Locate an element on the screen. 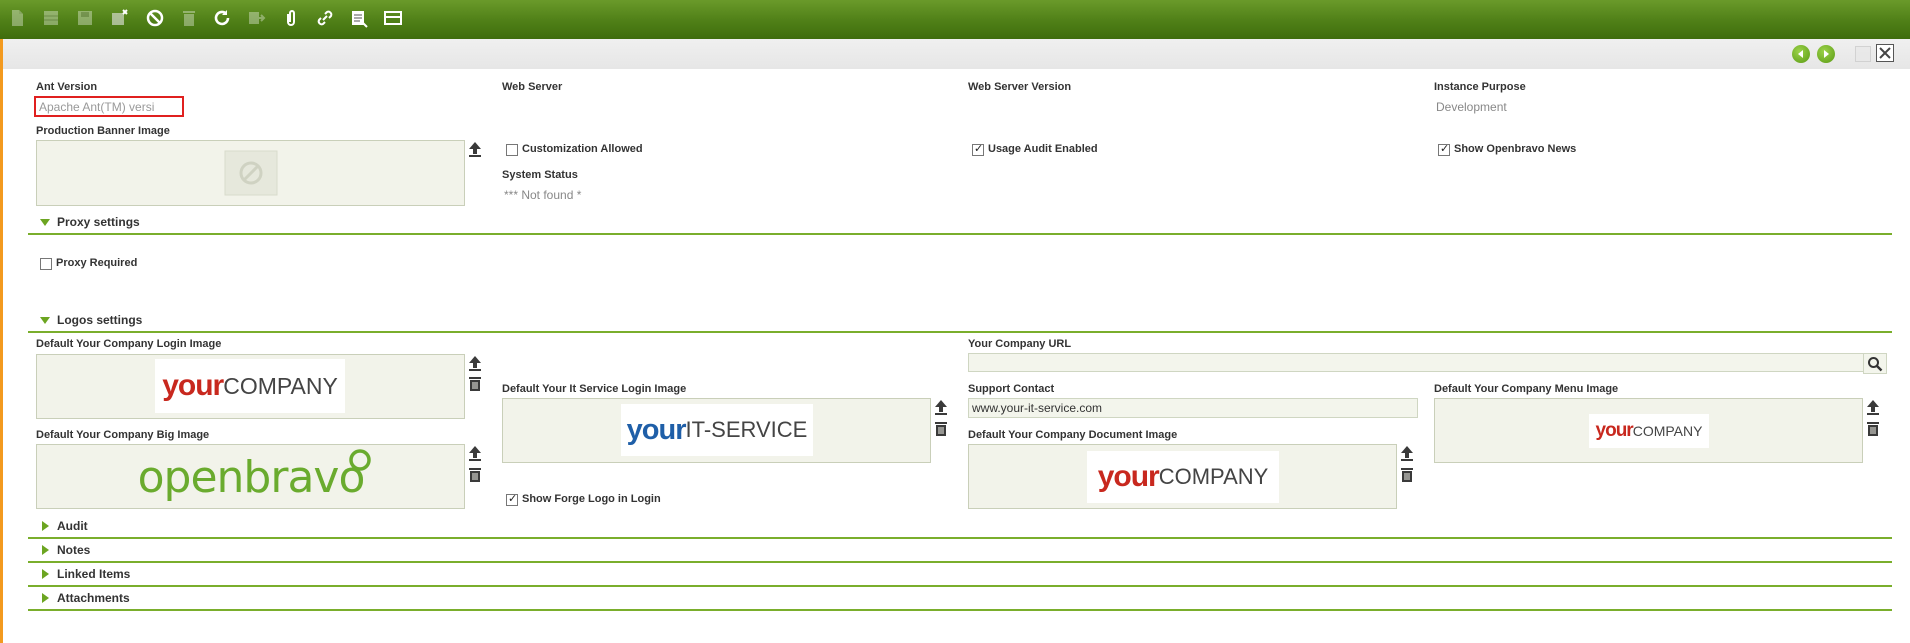 The image size is (1910, 643). export-icon is located at coordinates (256, 18).